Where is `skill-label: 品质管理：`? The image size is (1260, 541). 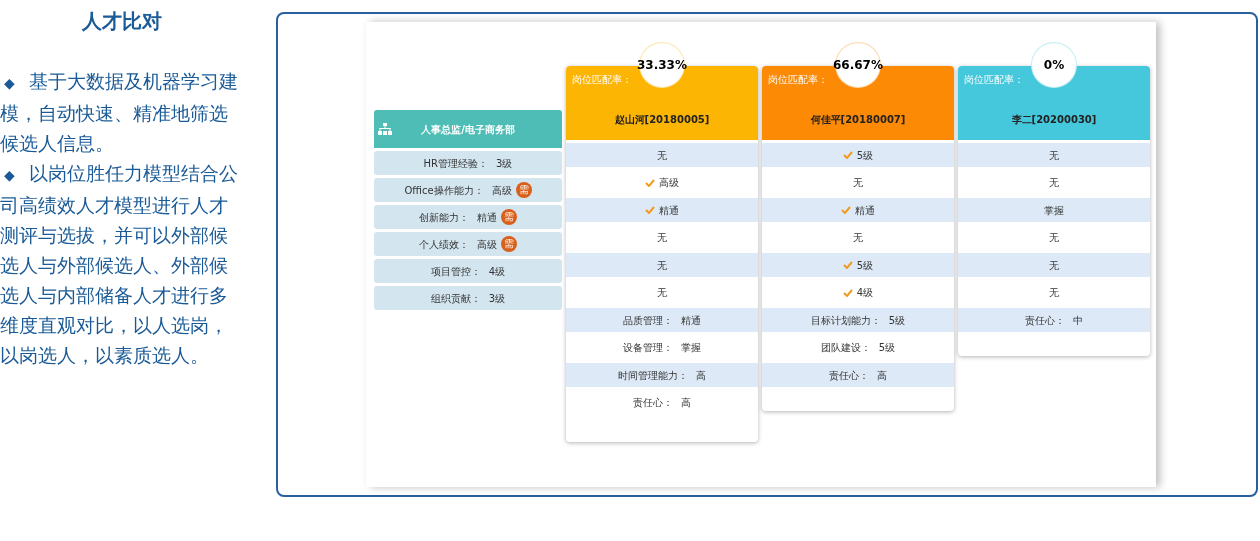 skill-label: 品质管理： is located at coordinates (648, 320).